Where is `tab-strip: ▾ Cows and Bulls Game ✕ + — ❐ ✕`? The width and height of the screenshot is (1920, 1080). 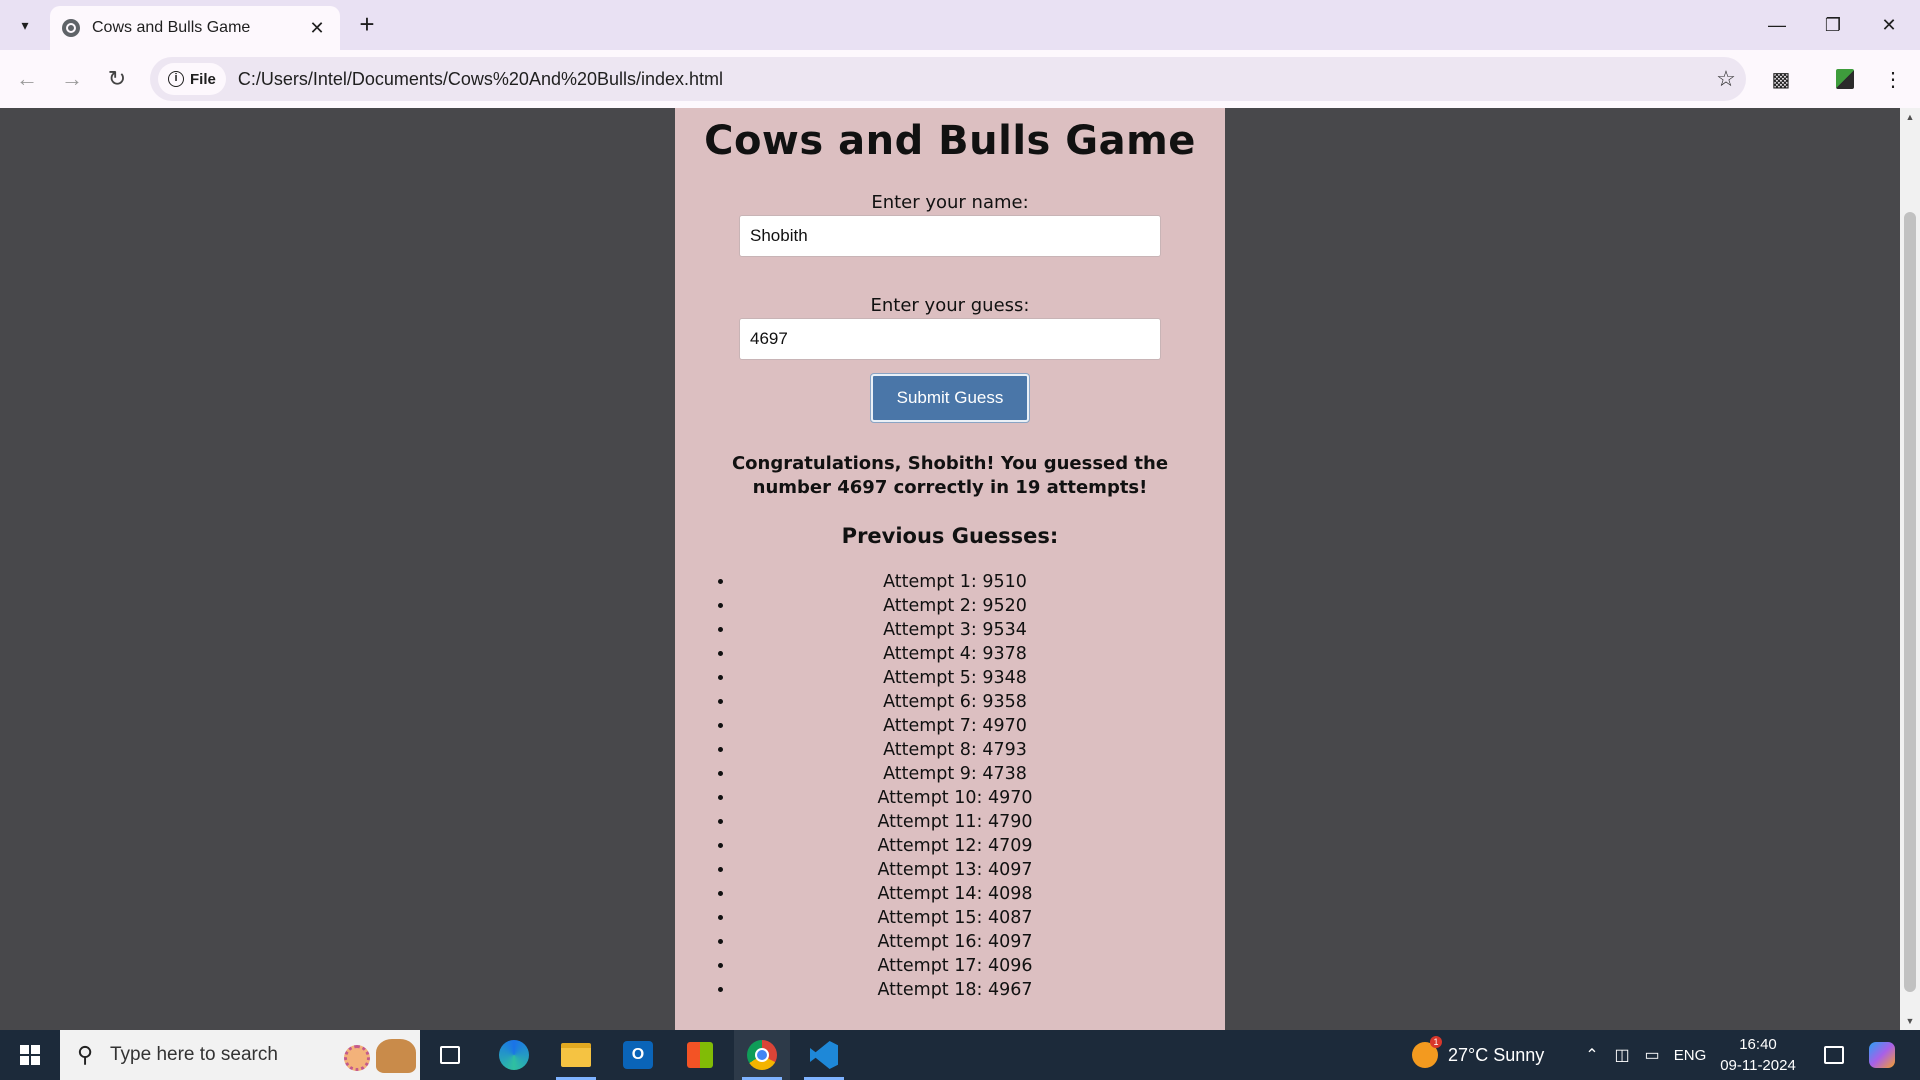
tab-strip: ▾ Cows and Bulls Game ✕ + — ❐ ✕ is located at coordinates (960, 25).